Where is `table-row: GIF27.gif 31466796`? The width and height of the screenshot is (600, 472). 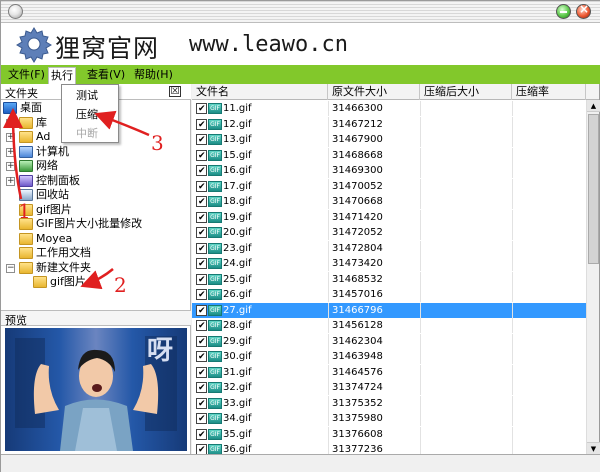 table-row: GIF27.gif 31466796 is located at coordinates (389, 310).